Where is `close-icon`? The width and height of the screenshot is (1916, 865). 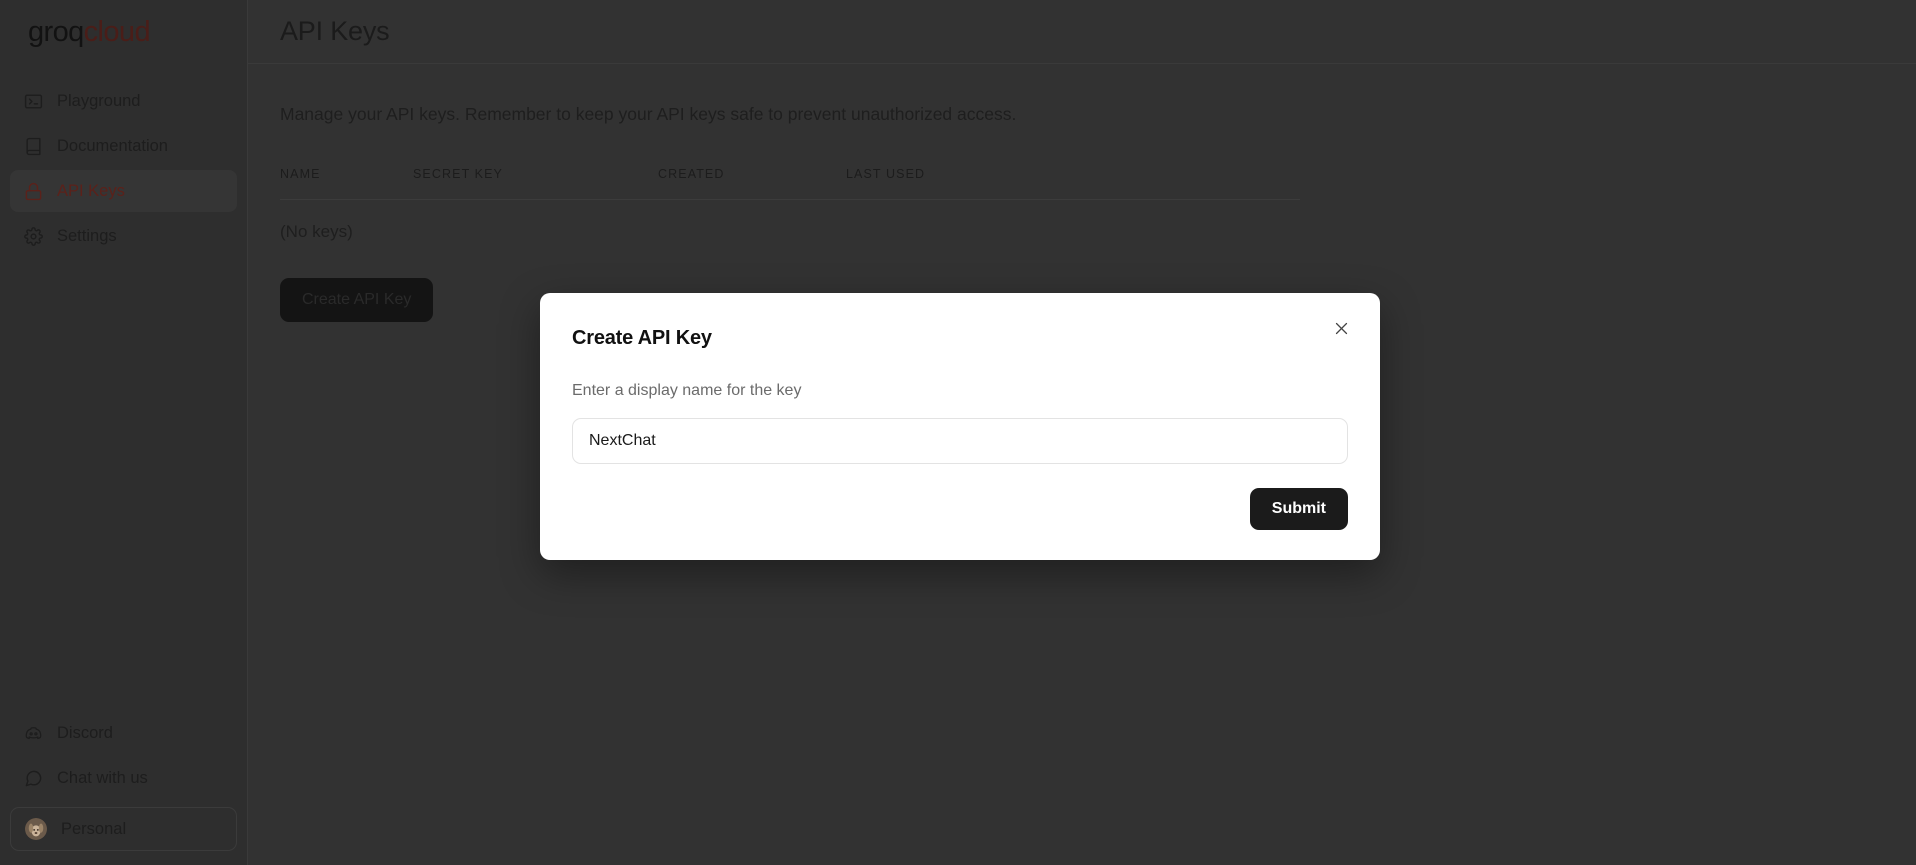 close-icon is located at coordinates (1341, 328).